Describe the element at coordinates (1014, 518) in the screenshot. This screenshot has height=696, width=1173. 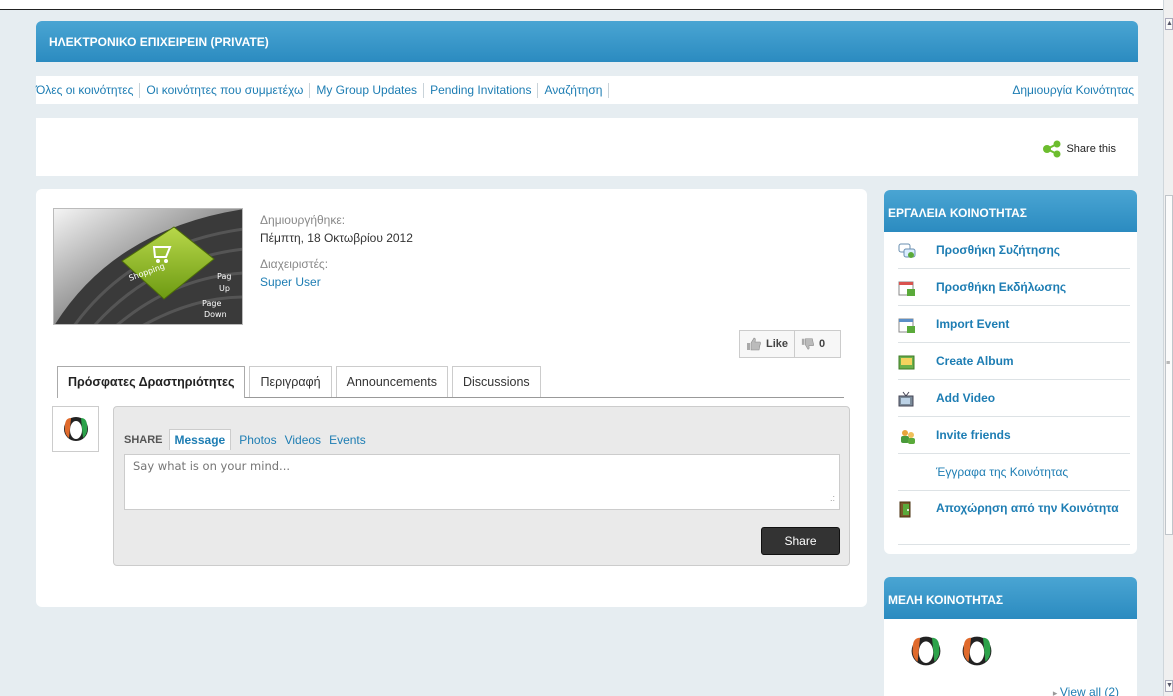
I see `tool-leave-group: Αποχώρηση από την Κοινότητα` at that location.